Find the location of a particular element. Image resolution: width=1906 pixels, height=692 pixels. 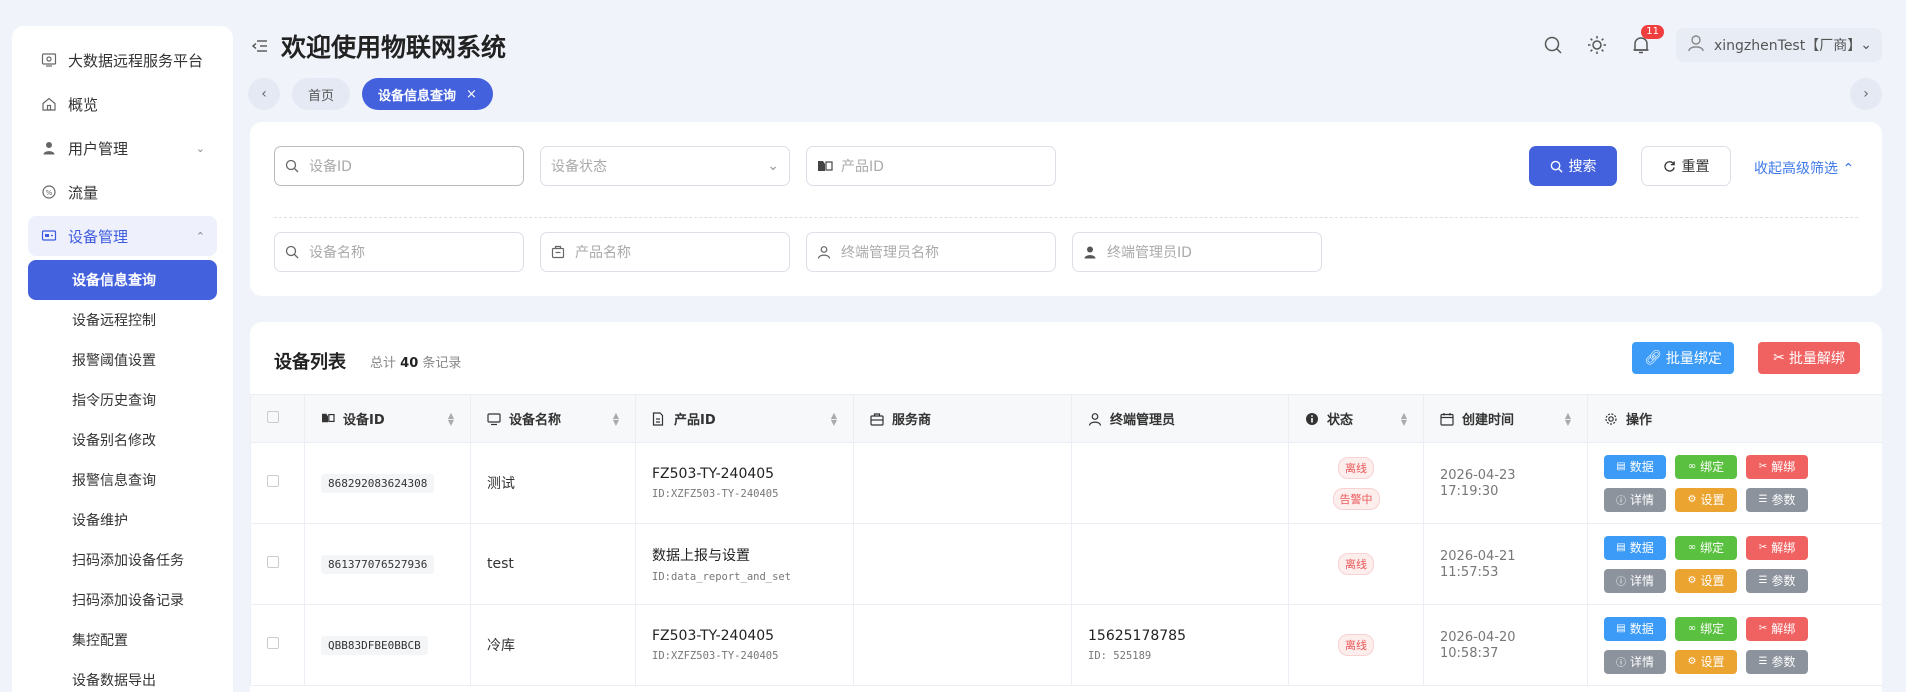

sidebar-subitem-device-info: 设备信息查询 is located at coordinates (122, 280).